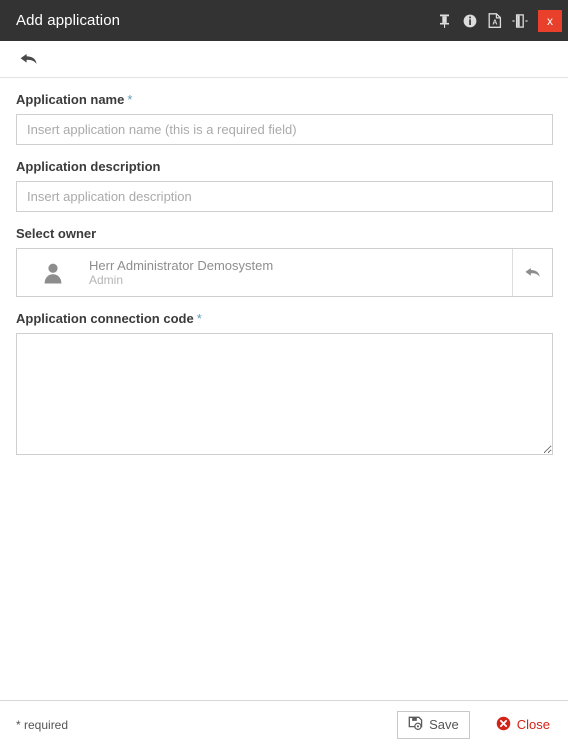 The image size is (568, 748). I want to click on application-description-input, so click(284, 196).